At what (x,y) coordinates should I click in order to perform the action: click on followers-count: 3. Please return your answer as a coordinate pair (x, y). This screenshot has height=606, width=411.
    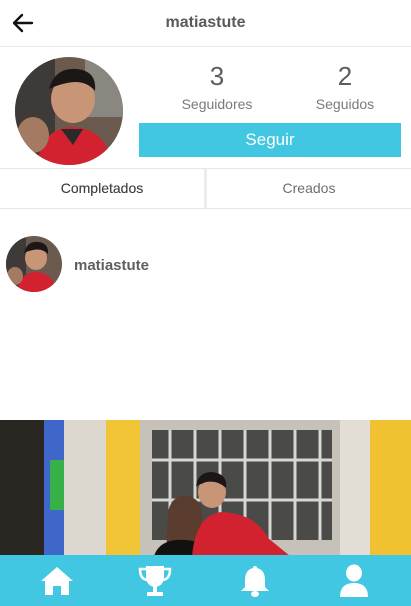
    Looking at the image, I should click on (217, 76).